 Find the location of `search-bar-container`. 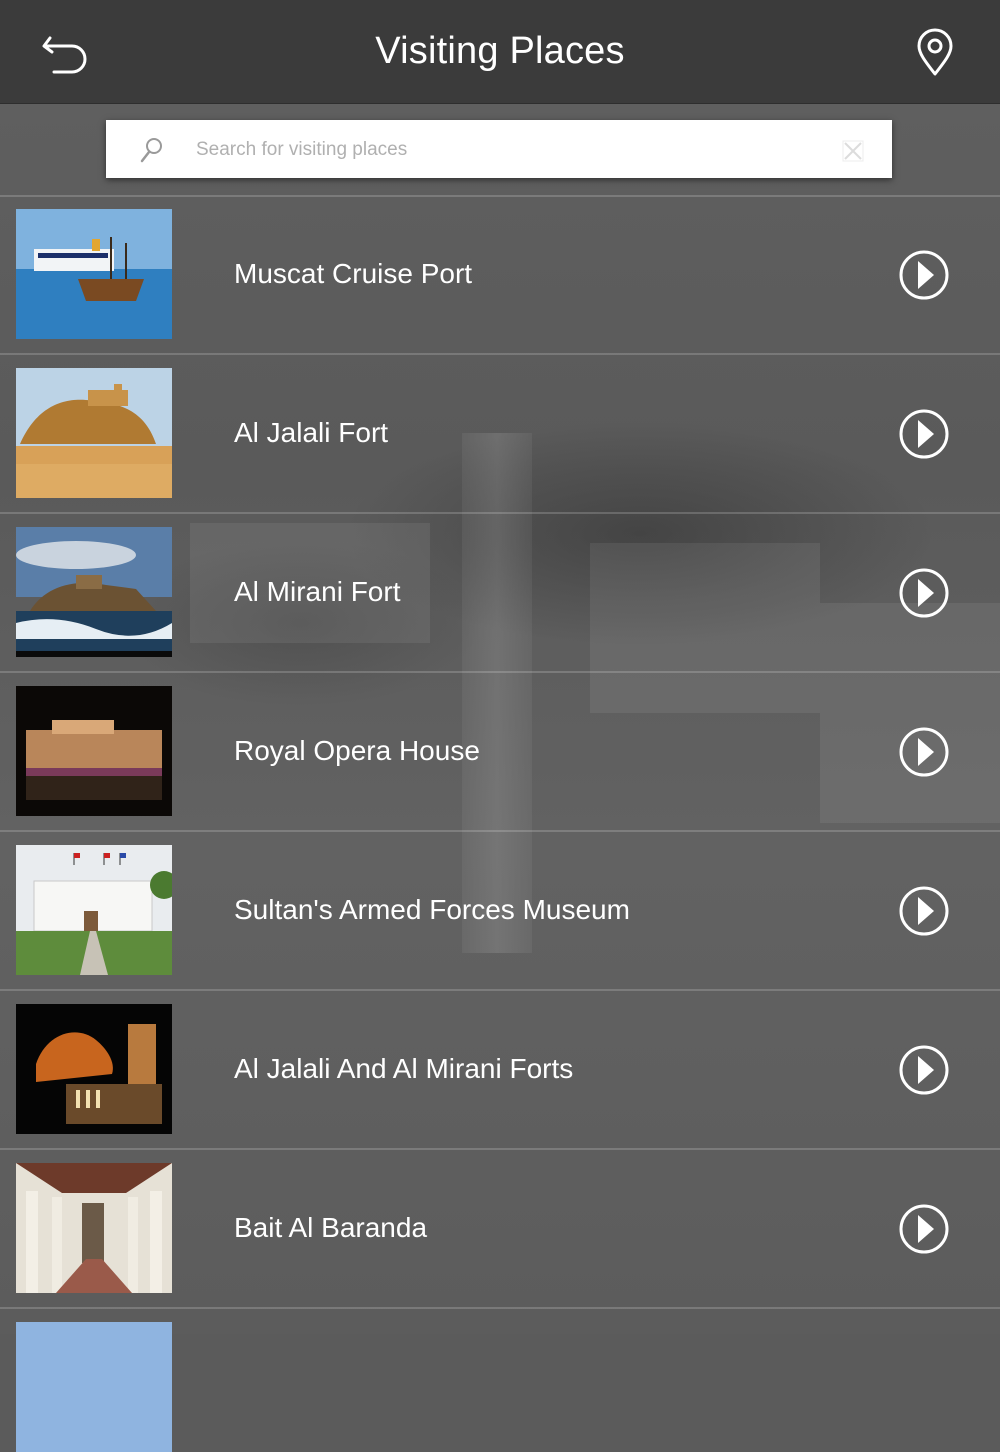

search-bar-container is located at coordinates (500, 150).